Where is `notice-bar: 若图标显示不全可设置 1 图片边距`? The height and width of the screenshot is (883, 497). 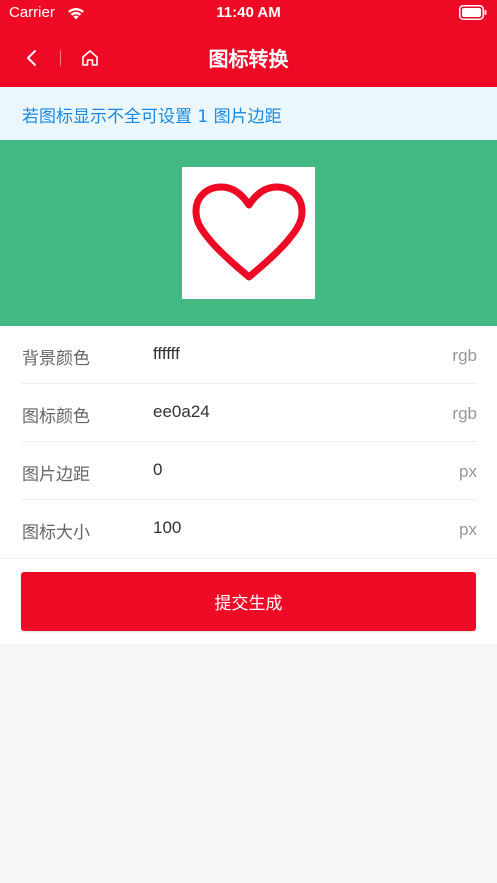 notice-bar: 若图标显示不全可设置 1 图片边距 is located at coordinates (248, 113).